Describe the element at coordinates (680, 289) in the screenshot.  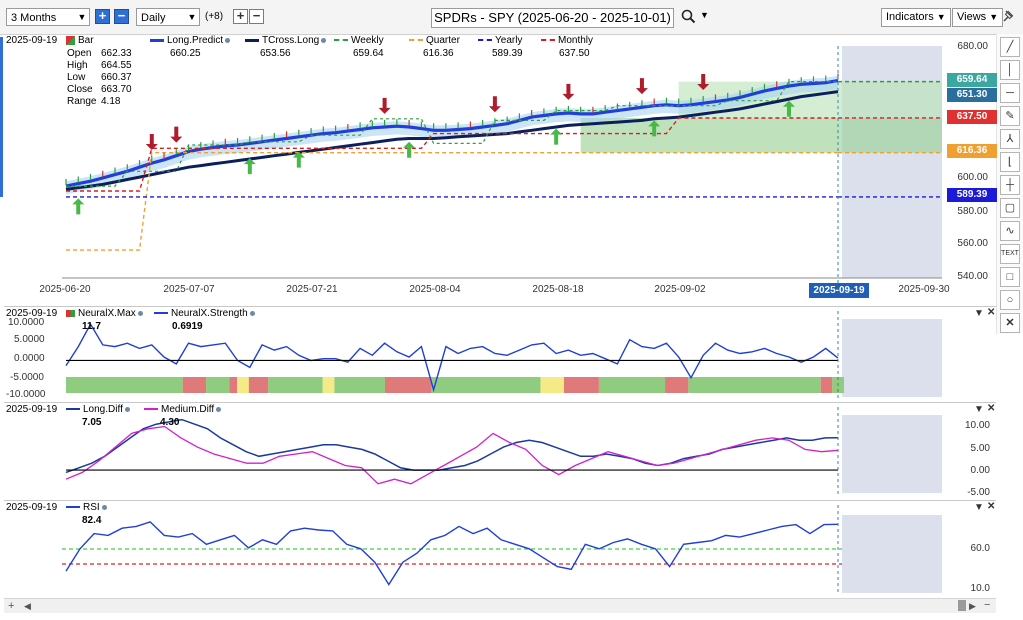
I see `x-tick: 2025-09-02` at that location.